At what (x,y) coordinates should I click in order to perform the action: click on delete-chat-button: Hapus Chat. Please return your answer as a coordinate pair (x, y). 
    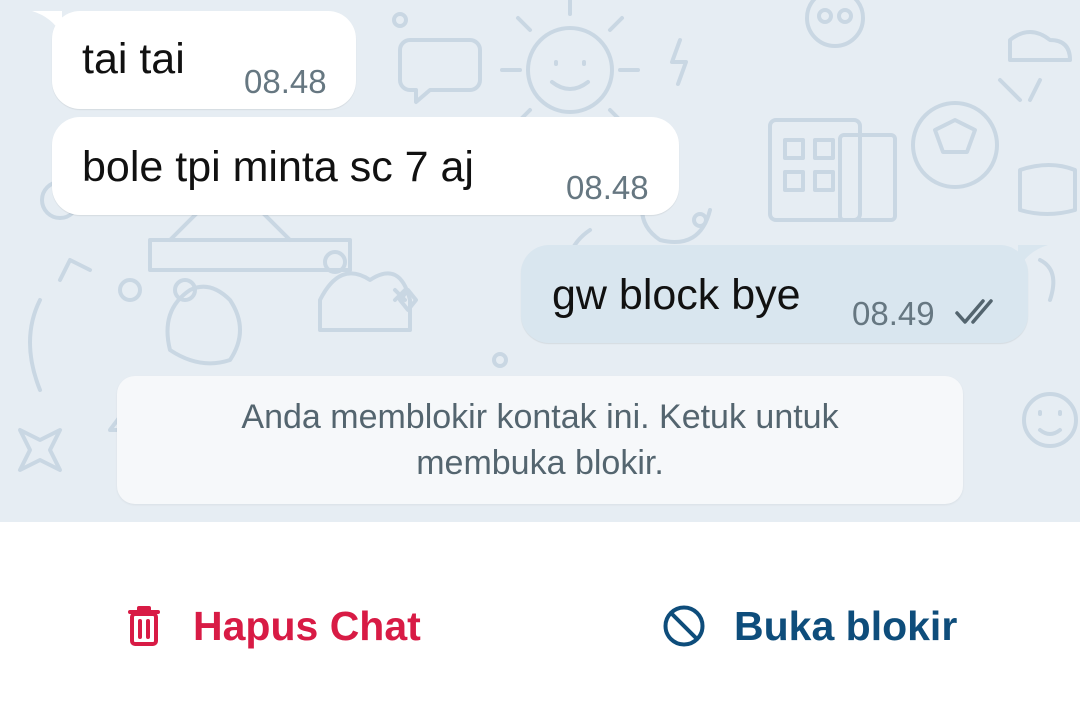
    Looking at the image, I should click on (271, 626).